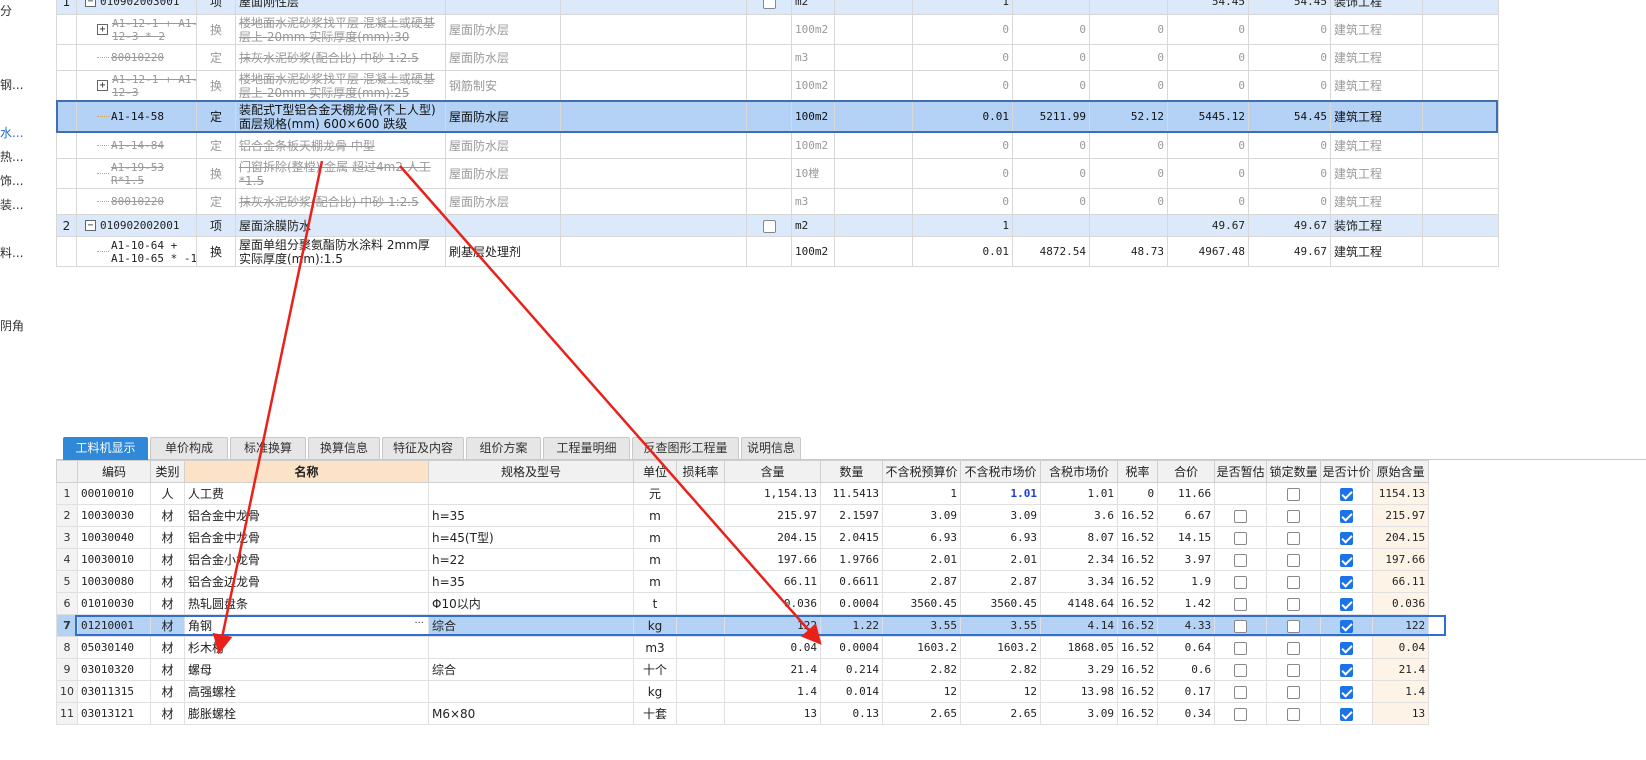  Describe the element at coordinates (268, 448) in the screenshot. I see `tab-3: 标准换算` at that location.